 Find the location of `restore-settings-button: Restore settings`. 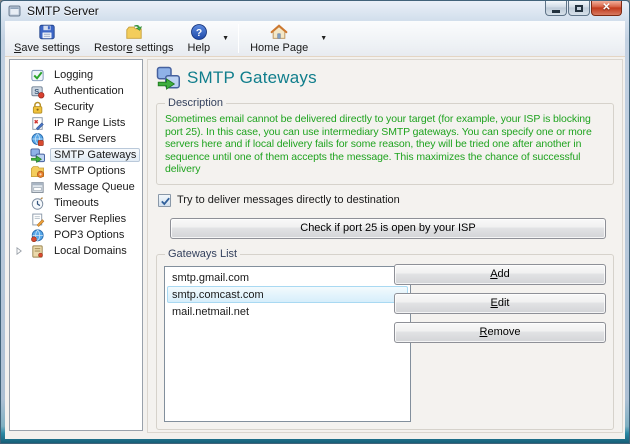

restore-settings-button: Restore settings is located at coordinates (134, 38).